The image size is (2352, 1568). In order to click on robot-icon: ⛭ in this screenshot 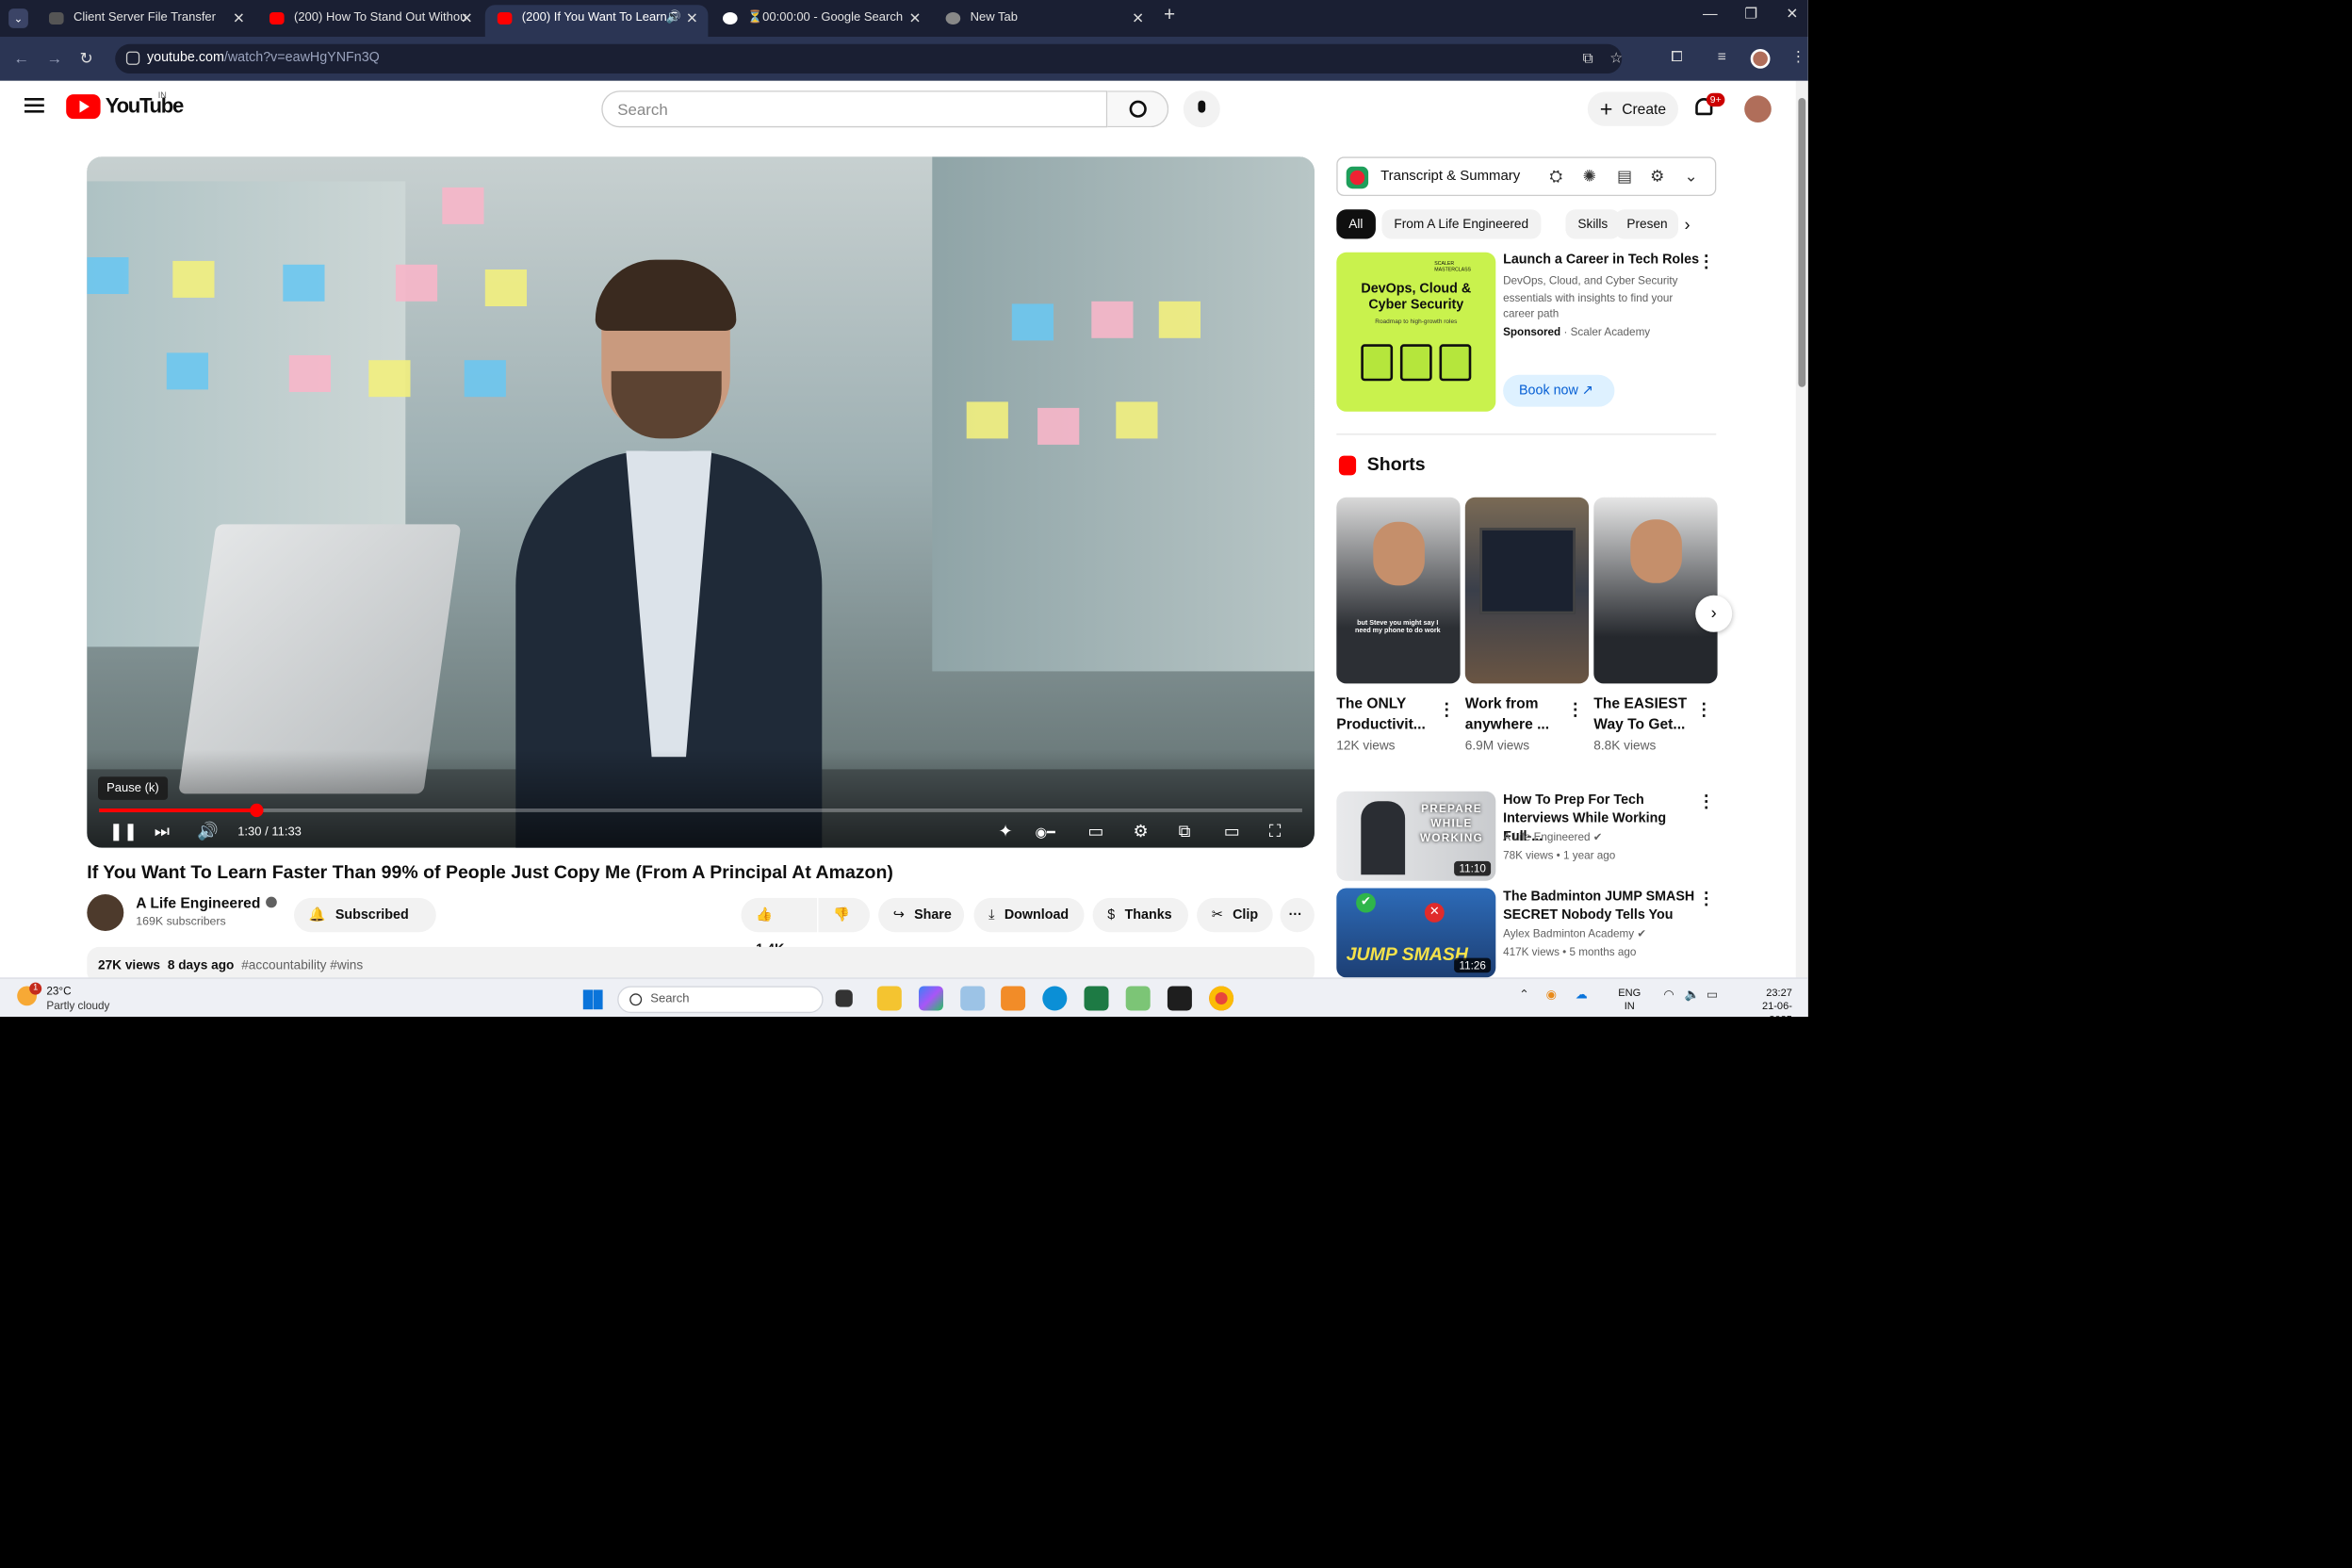, I will do `click(1556, 177)`.